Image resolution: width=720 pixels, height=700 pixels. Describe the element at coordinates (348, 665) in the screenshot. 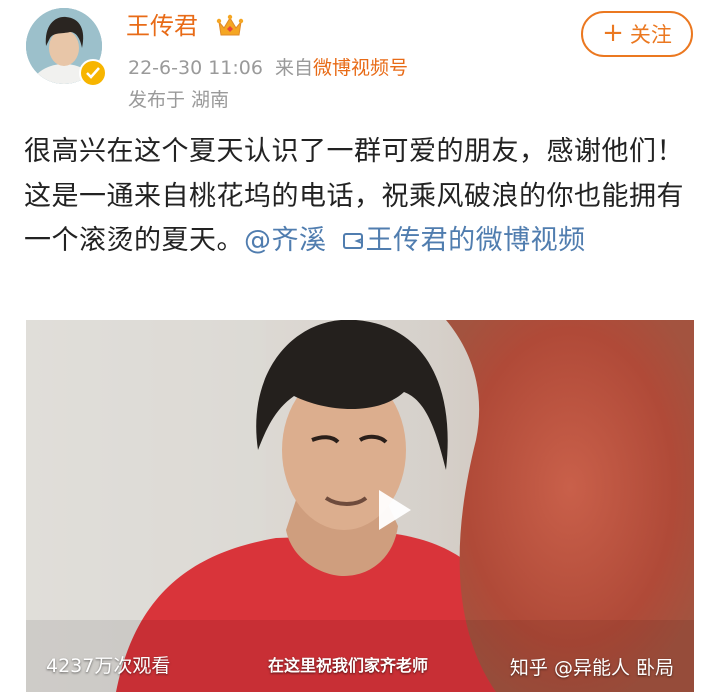

I see `video-subtitle: 在这里祝我们家齐老师` at that location.